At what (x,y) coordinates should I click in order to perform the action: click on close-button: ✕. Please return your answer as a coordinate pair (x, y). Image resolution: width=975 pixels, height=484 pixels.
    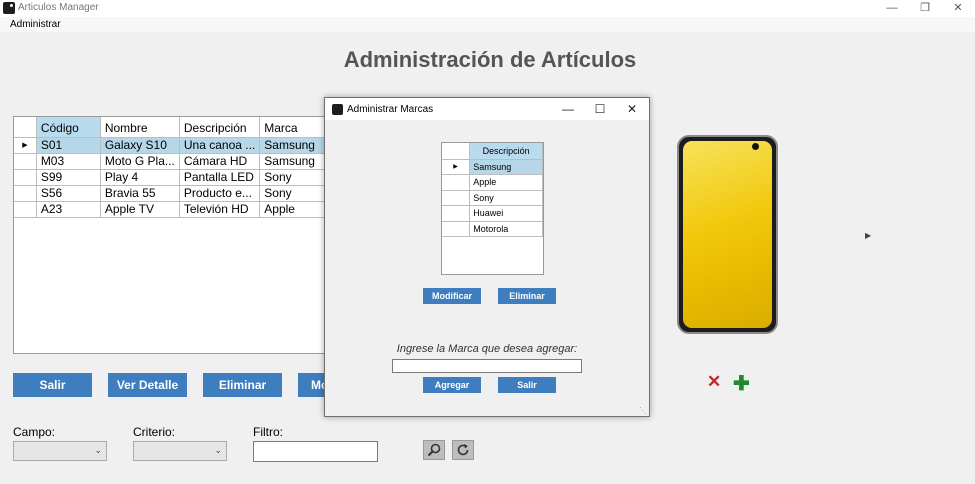
    Looking at the image, I should click on (958, 8).